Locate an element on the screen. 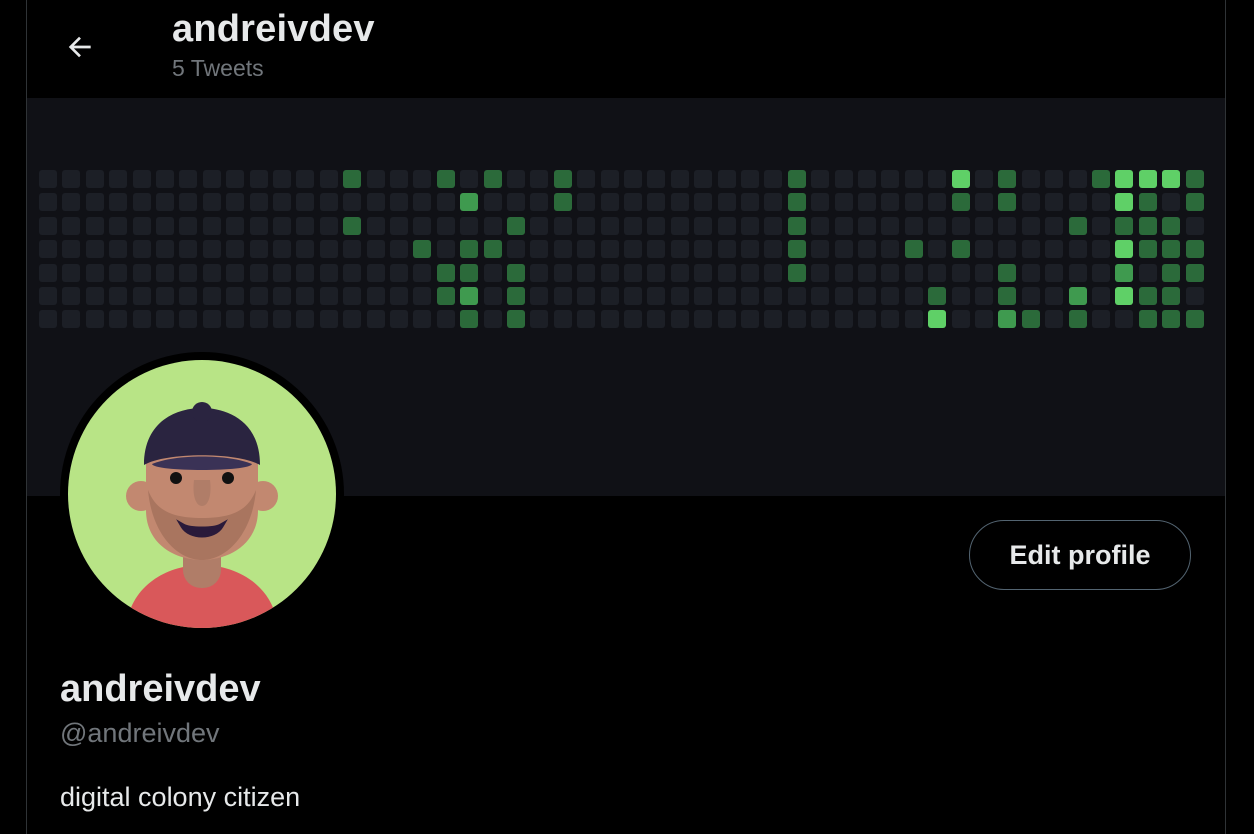 The width and height of the screenshot is (1254, 834). profile-display-name: andreivdev is located at coordinates (160, 689).